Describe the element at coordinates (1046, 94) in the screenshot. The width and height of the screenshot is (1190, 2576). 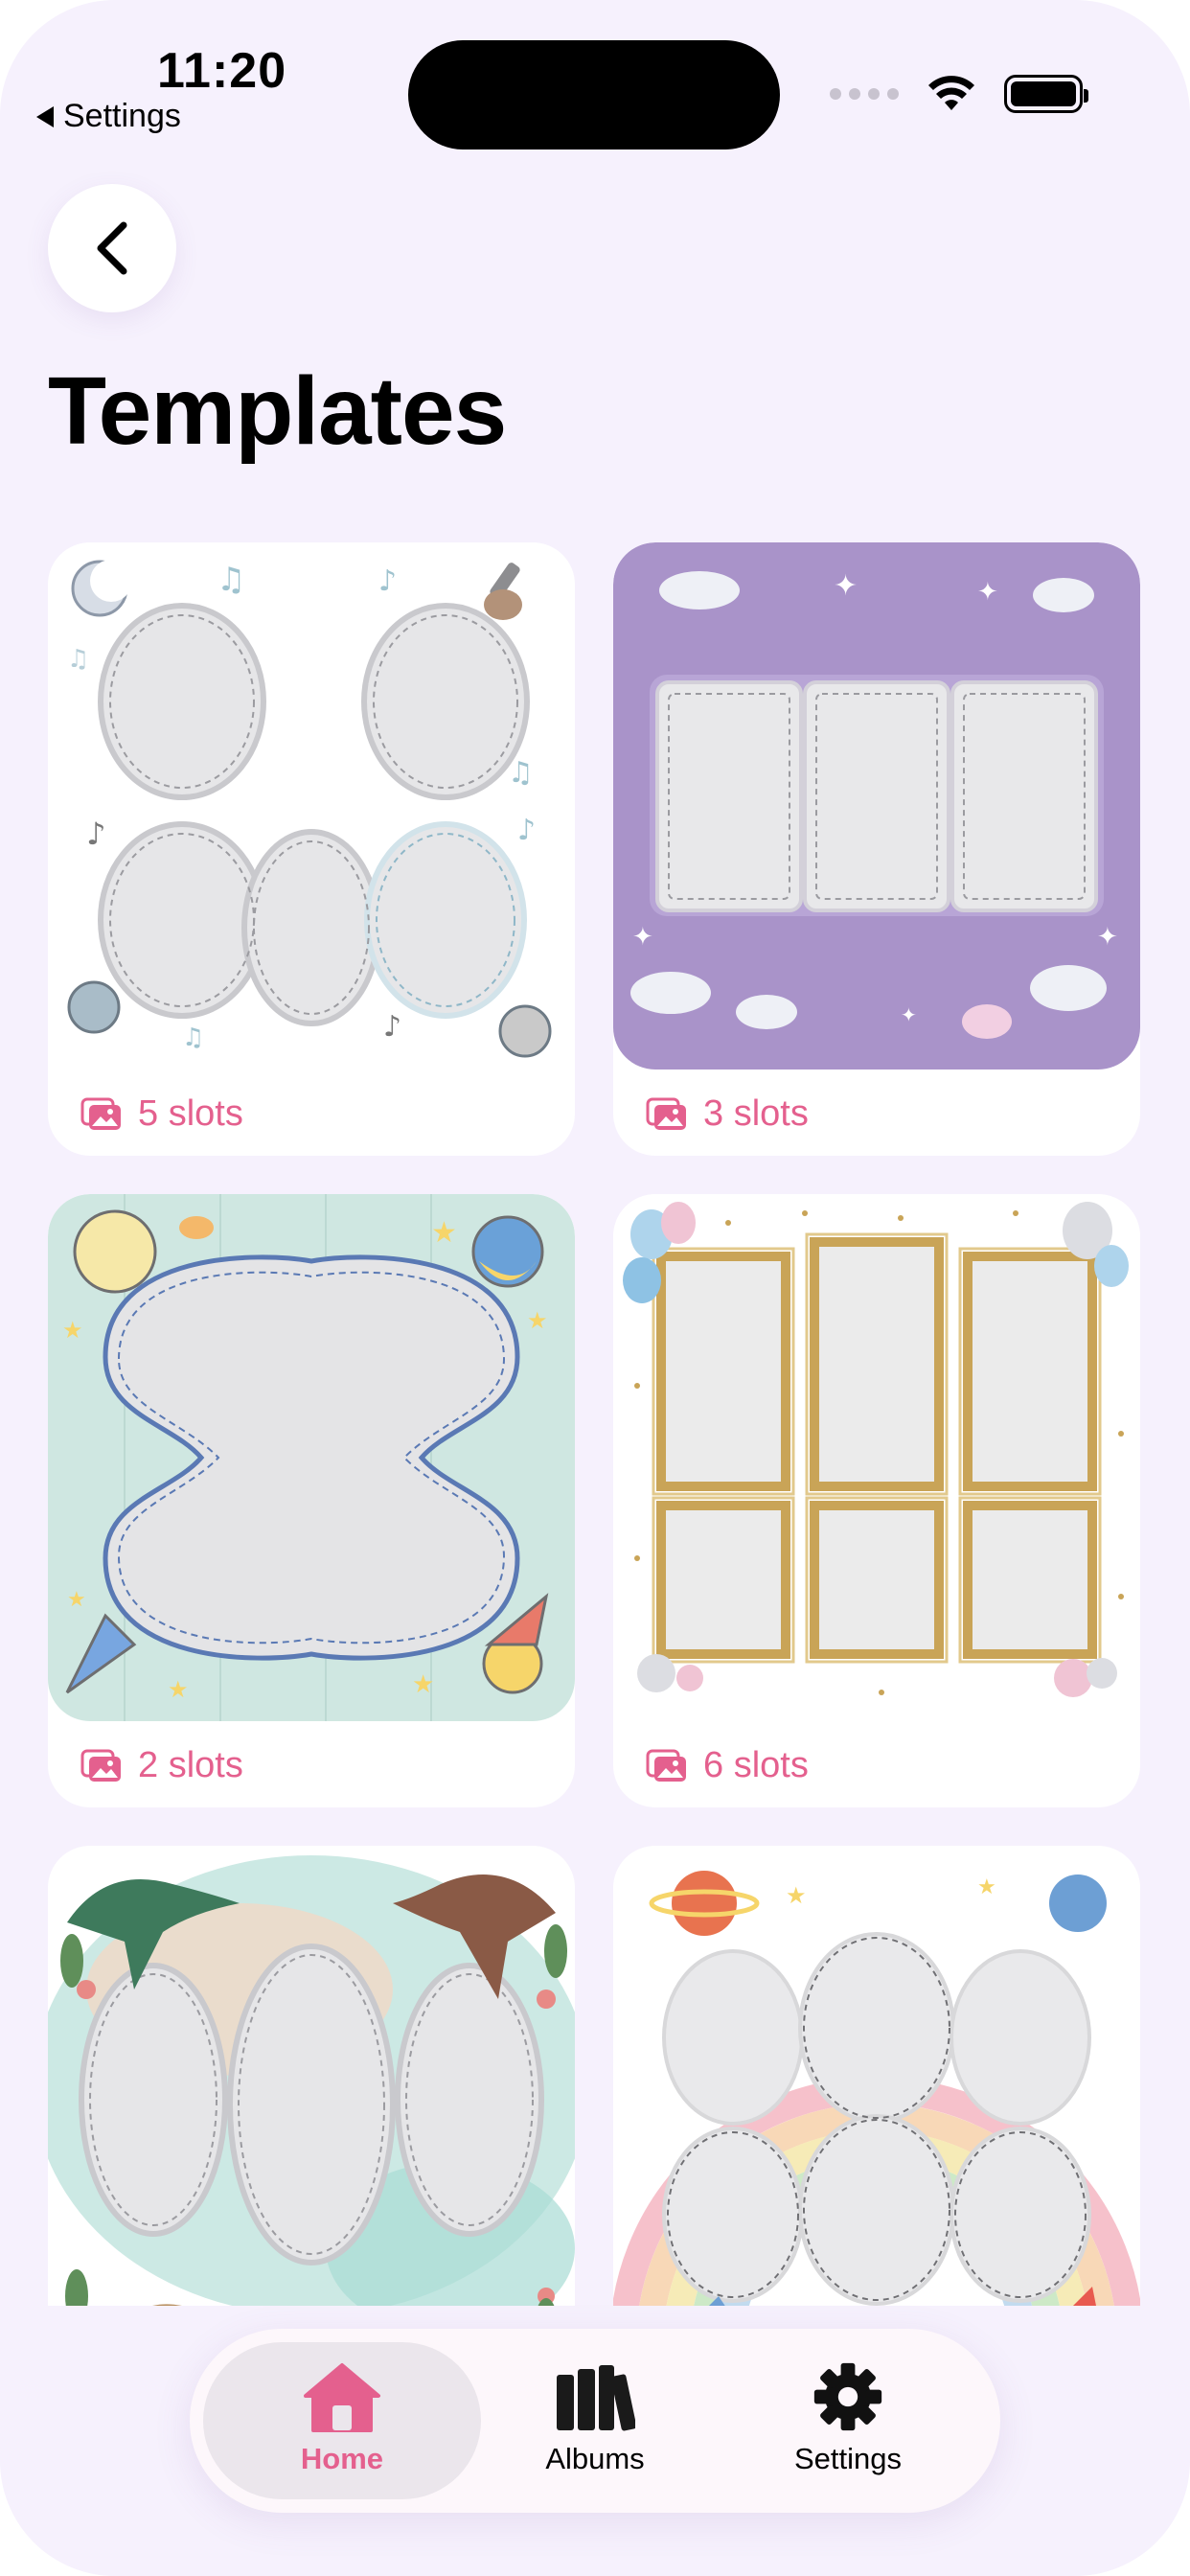
I see `battery-icon` at that location.